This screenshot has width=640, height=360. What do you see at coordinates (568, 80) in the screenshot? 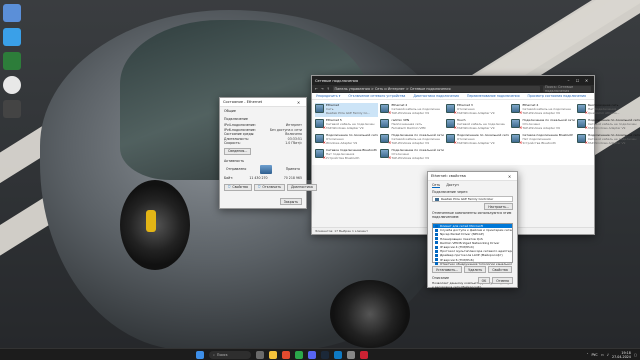
I see `minimize-icon: –` at bounding box center [568, 80].